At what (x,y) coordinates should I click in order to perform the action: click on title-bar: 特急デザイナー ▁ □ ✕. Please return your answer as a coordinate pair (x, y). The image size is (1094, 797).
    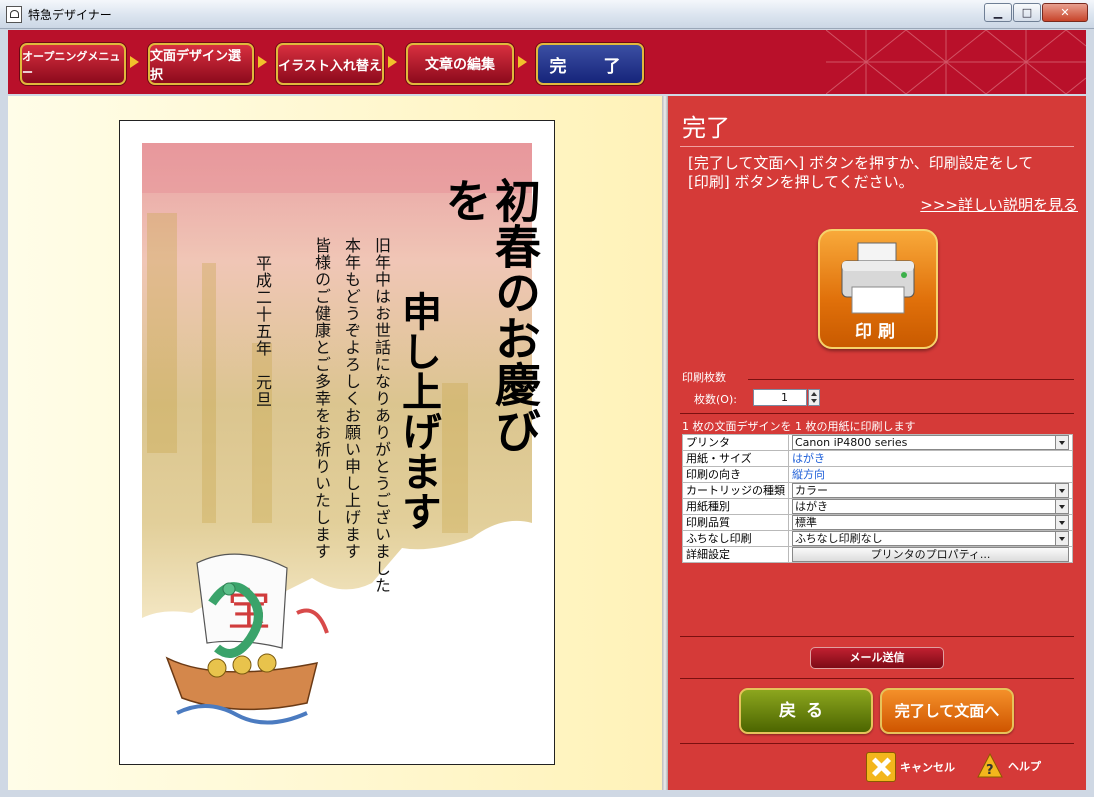
    Looking at the image, I should click on (547, 14).